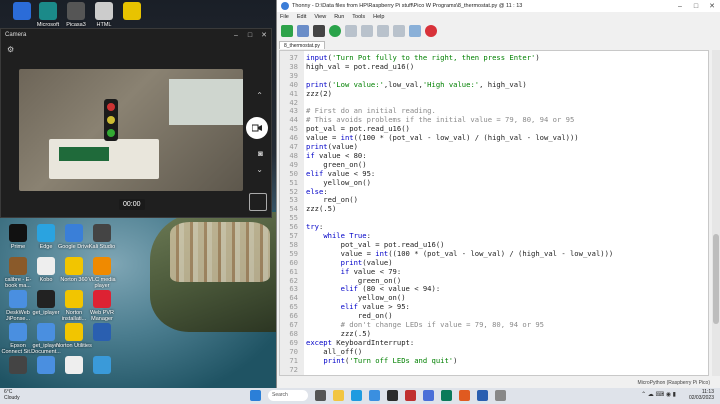  I want to click on scrollbar-thumb, so click(716, 279).